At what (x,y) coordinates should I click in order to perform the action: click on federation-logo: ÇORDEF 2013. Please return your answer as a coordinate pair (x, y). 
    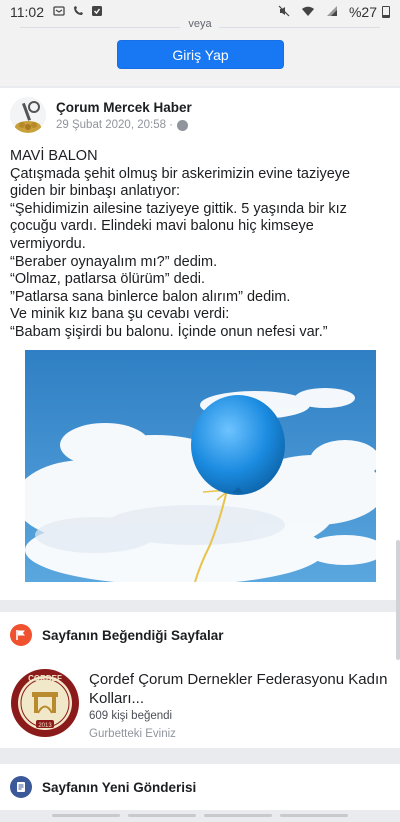
    Looking at the image, I should click on (45, 703).